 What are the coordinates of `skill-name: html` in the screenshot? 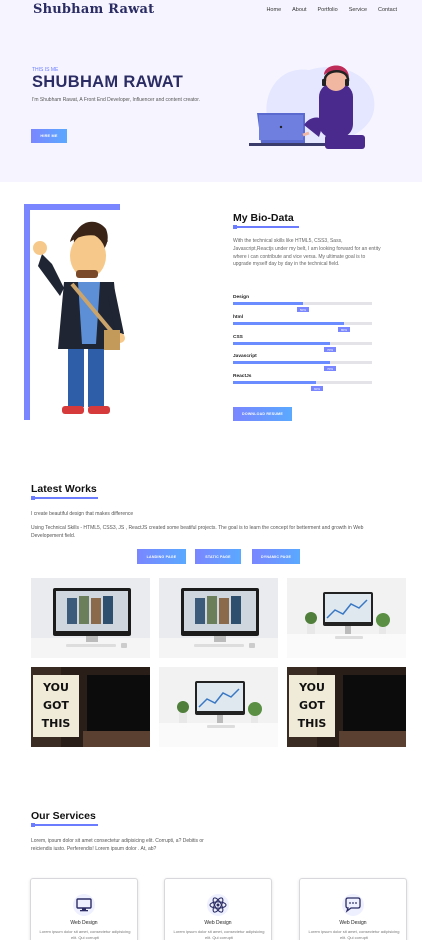 It's located at (238, 317).